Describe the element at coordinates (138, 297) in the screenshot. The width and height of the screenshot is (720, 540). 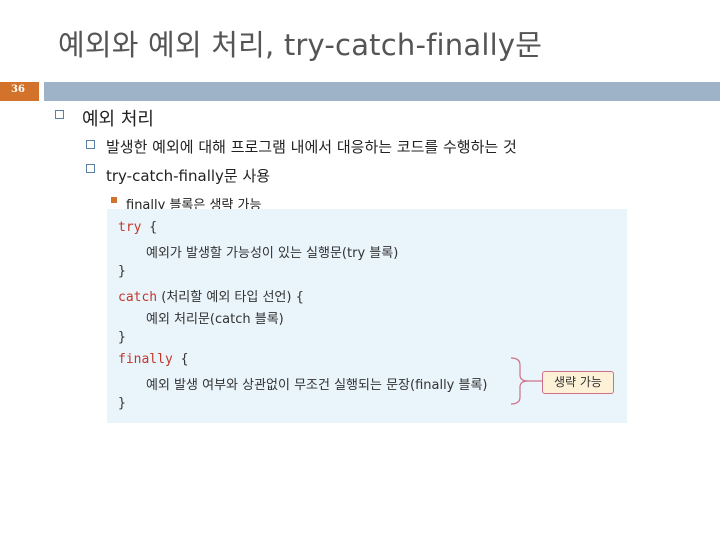
I see `catch-keyword: catch` at that location.